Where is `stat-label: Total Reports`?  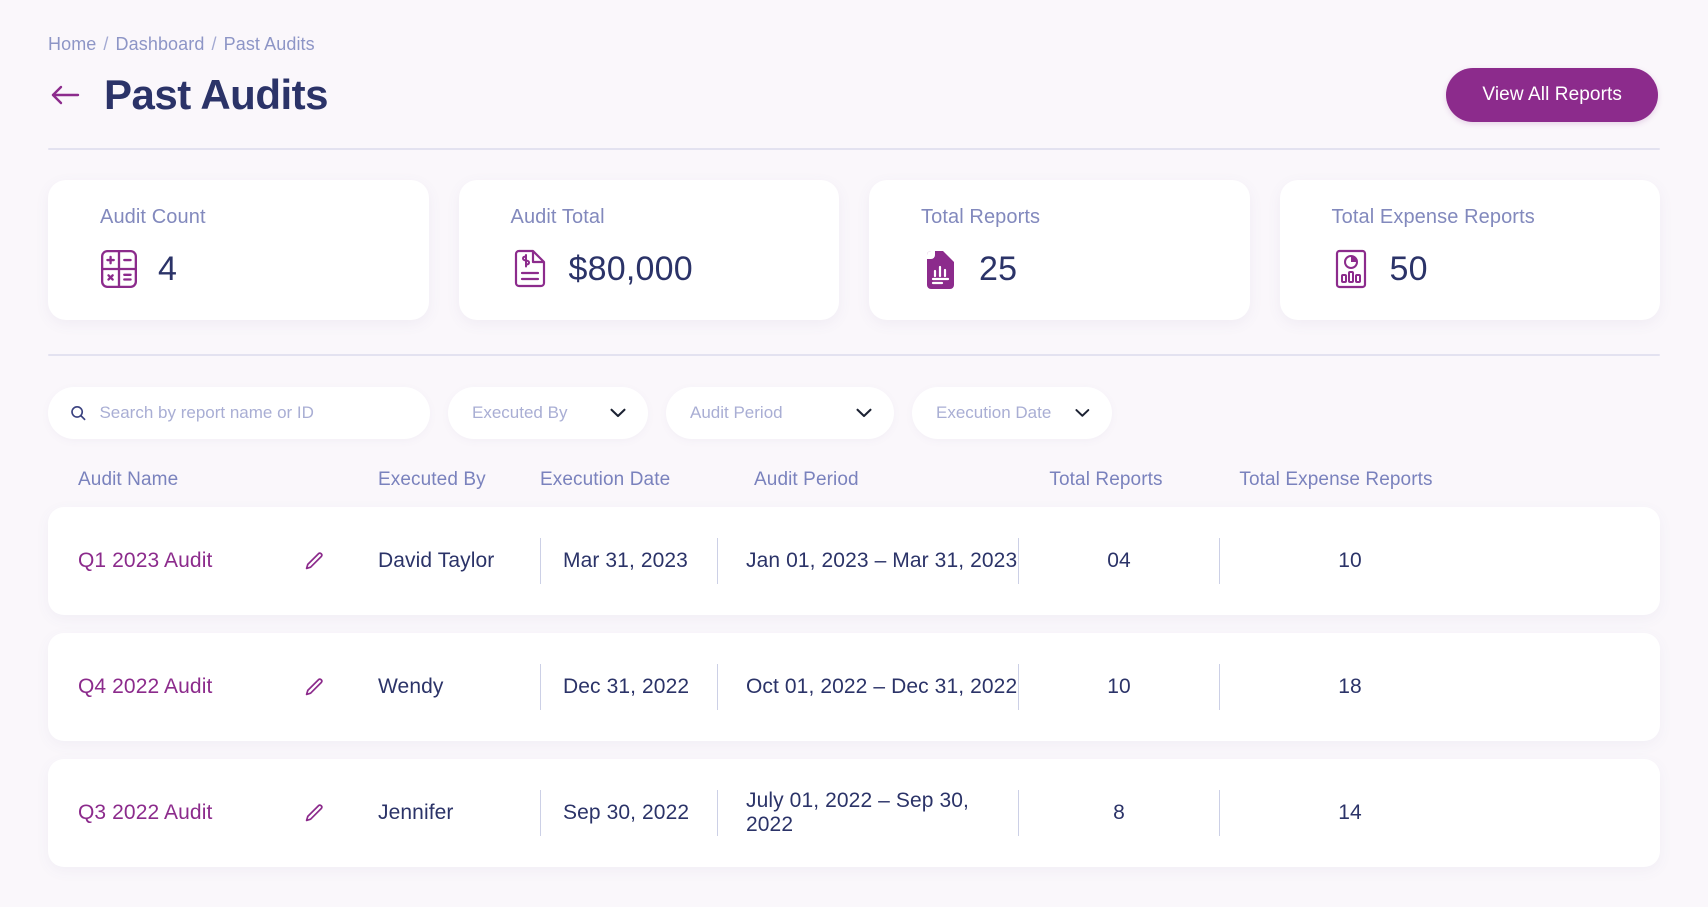 stat-label: Total Reports is located at coordinates (981, 217).